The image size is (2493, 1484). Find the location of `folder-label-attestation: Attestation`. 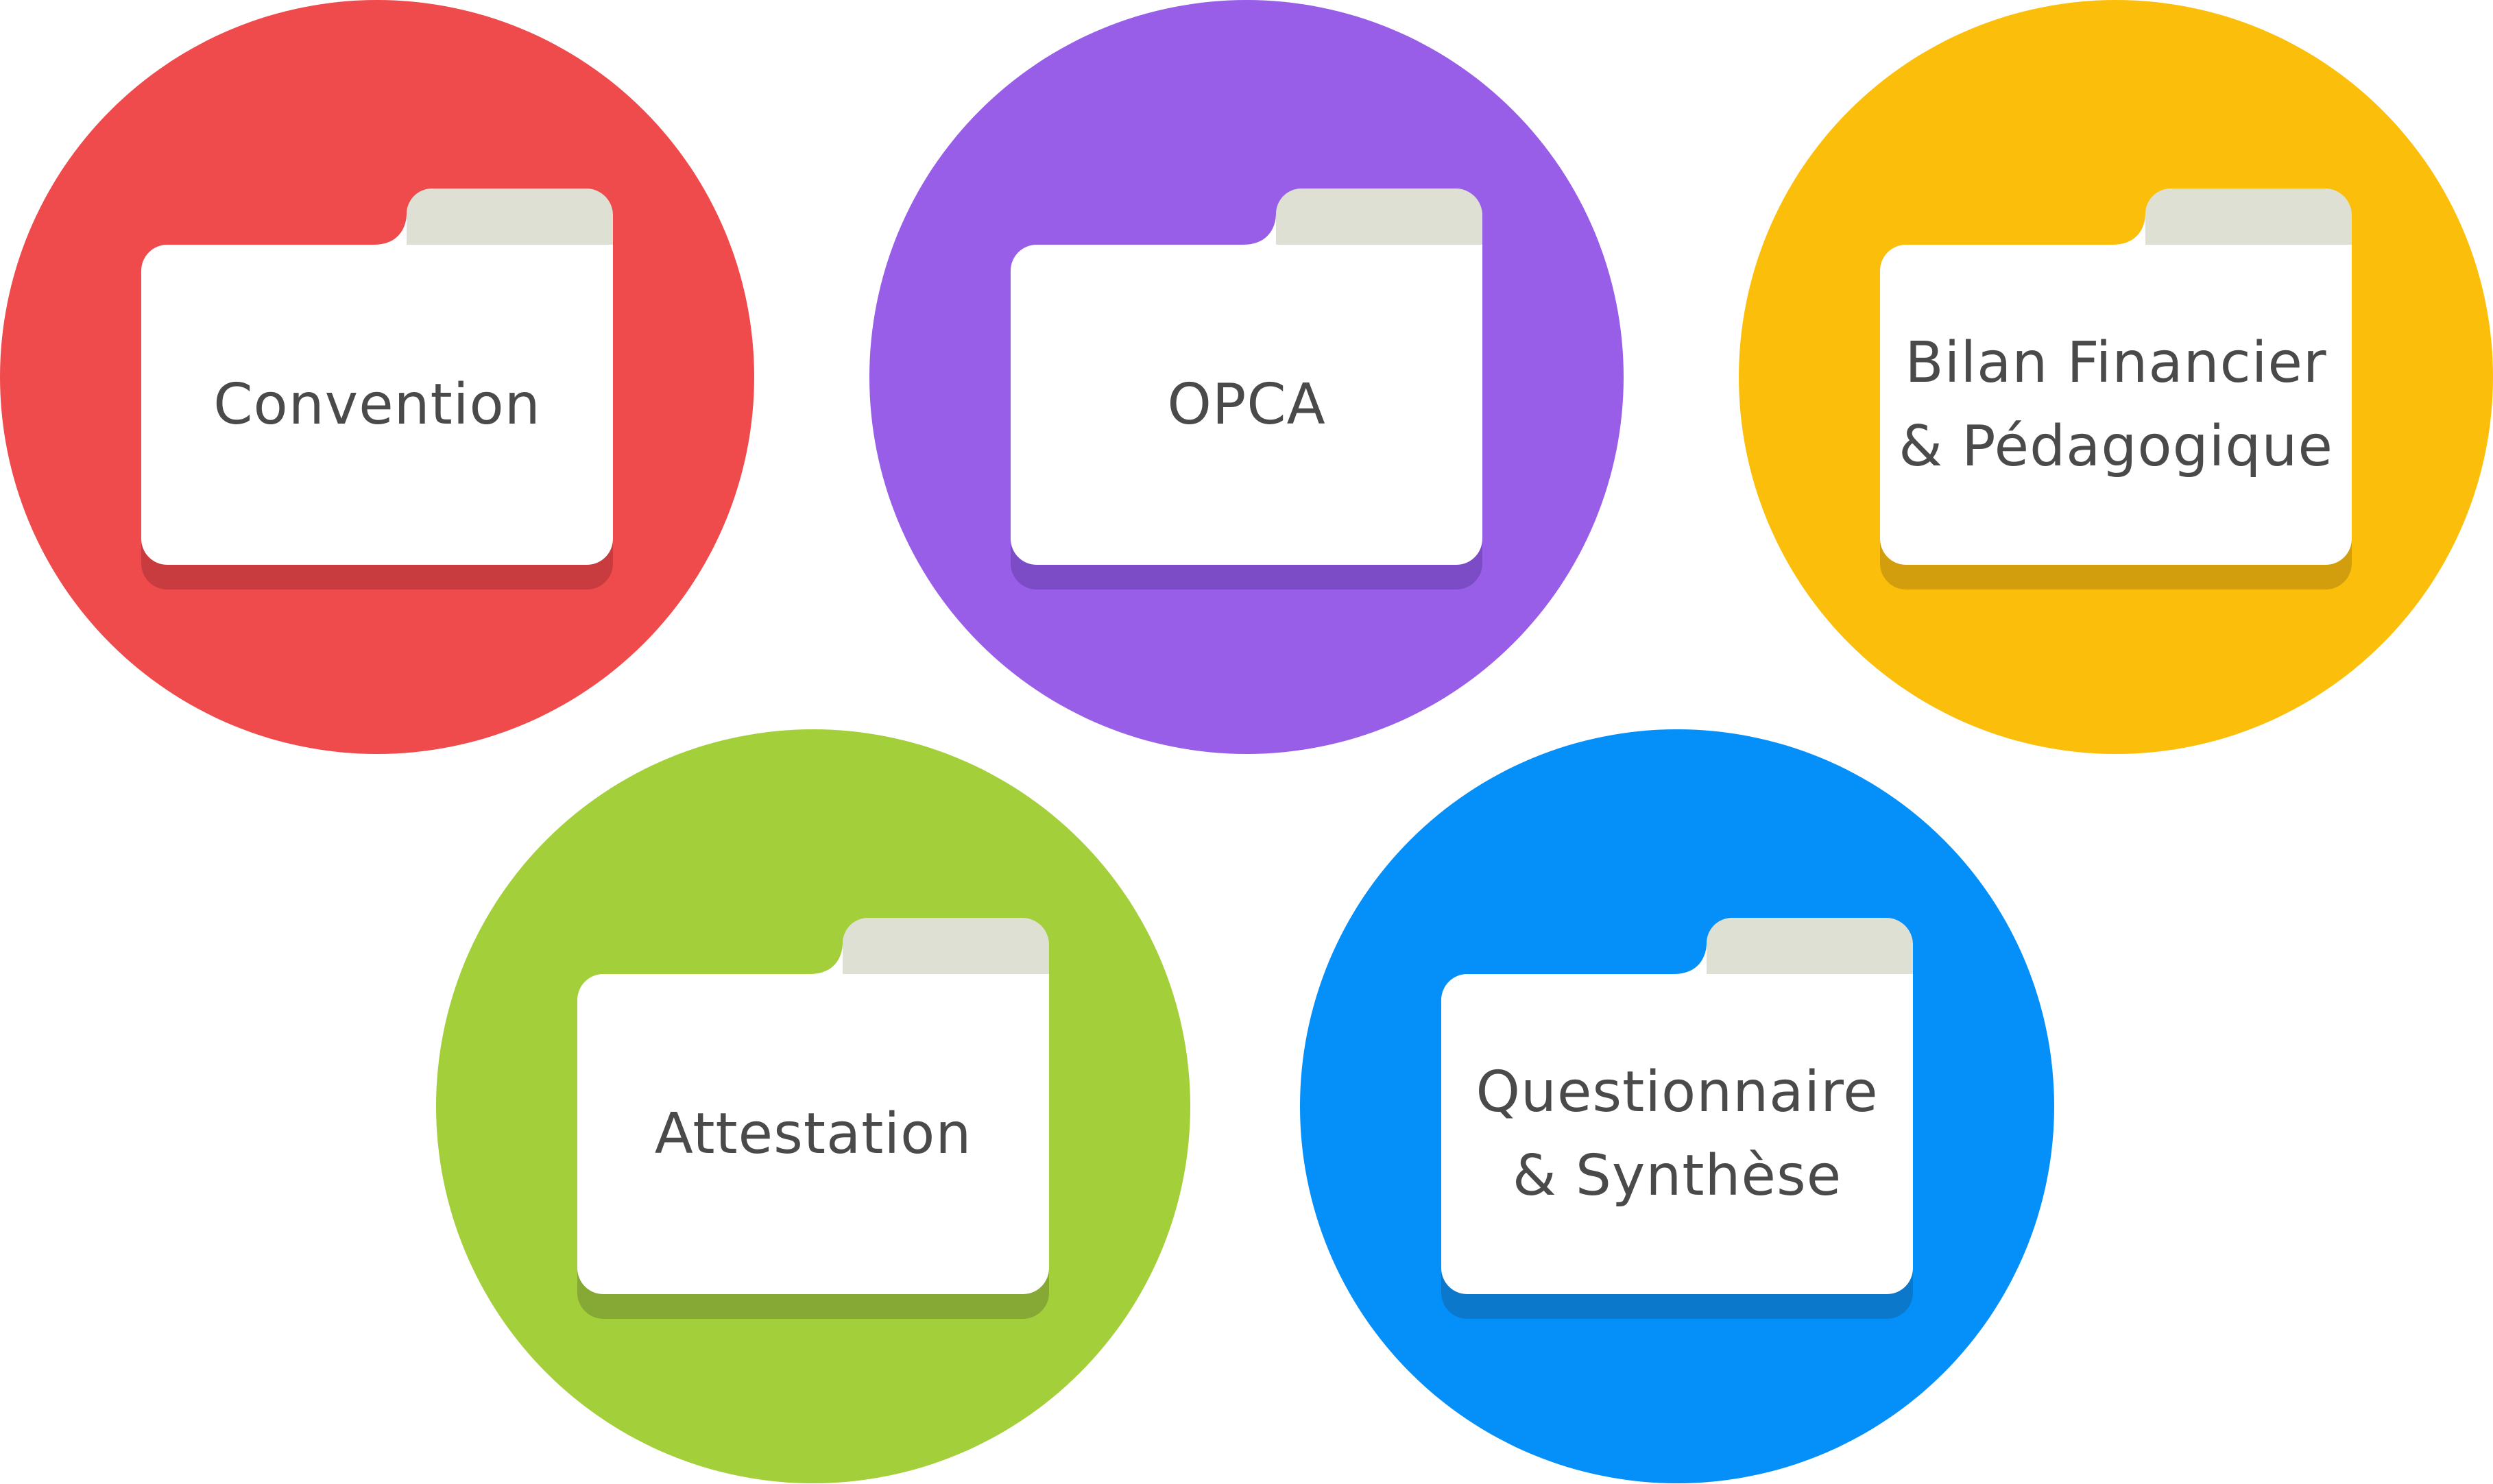

folder-label-attestation: Attestation is located at coordinates (813, 1134).